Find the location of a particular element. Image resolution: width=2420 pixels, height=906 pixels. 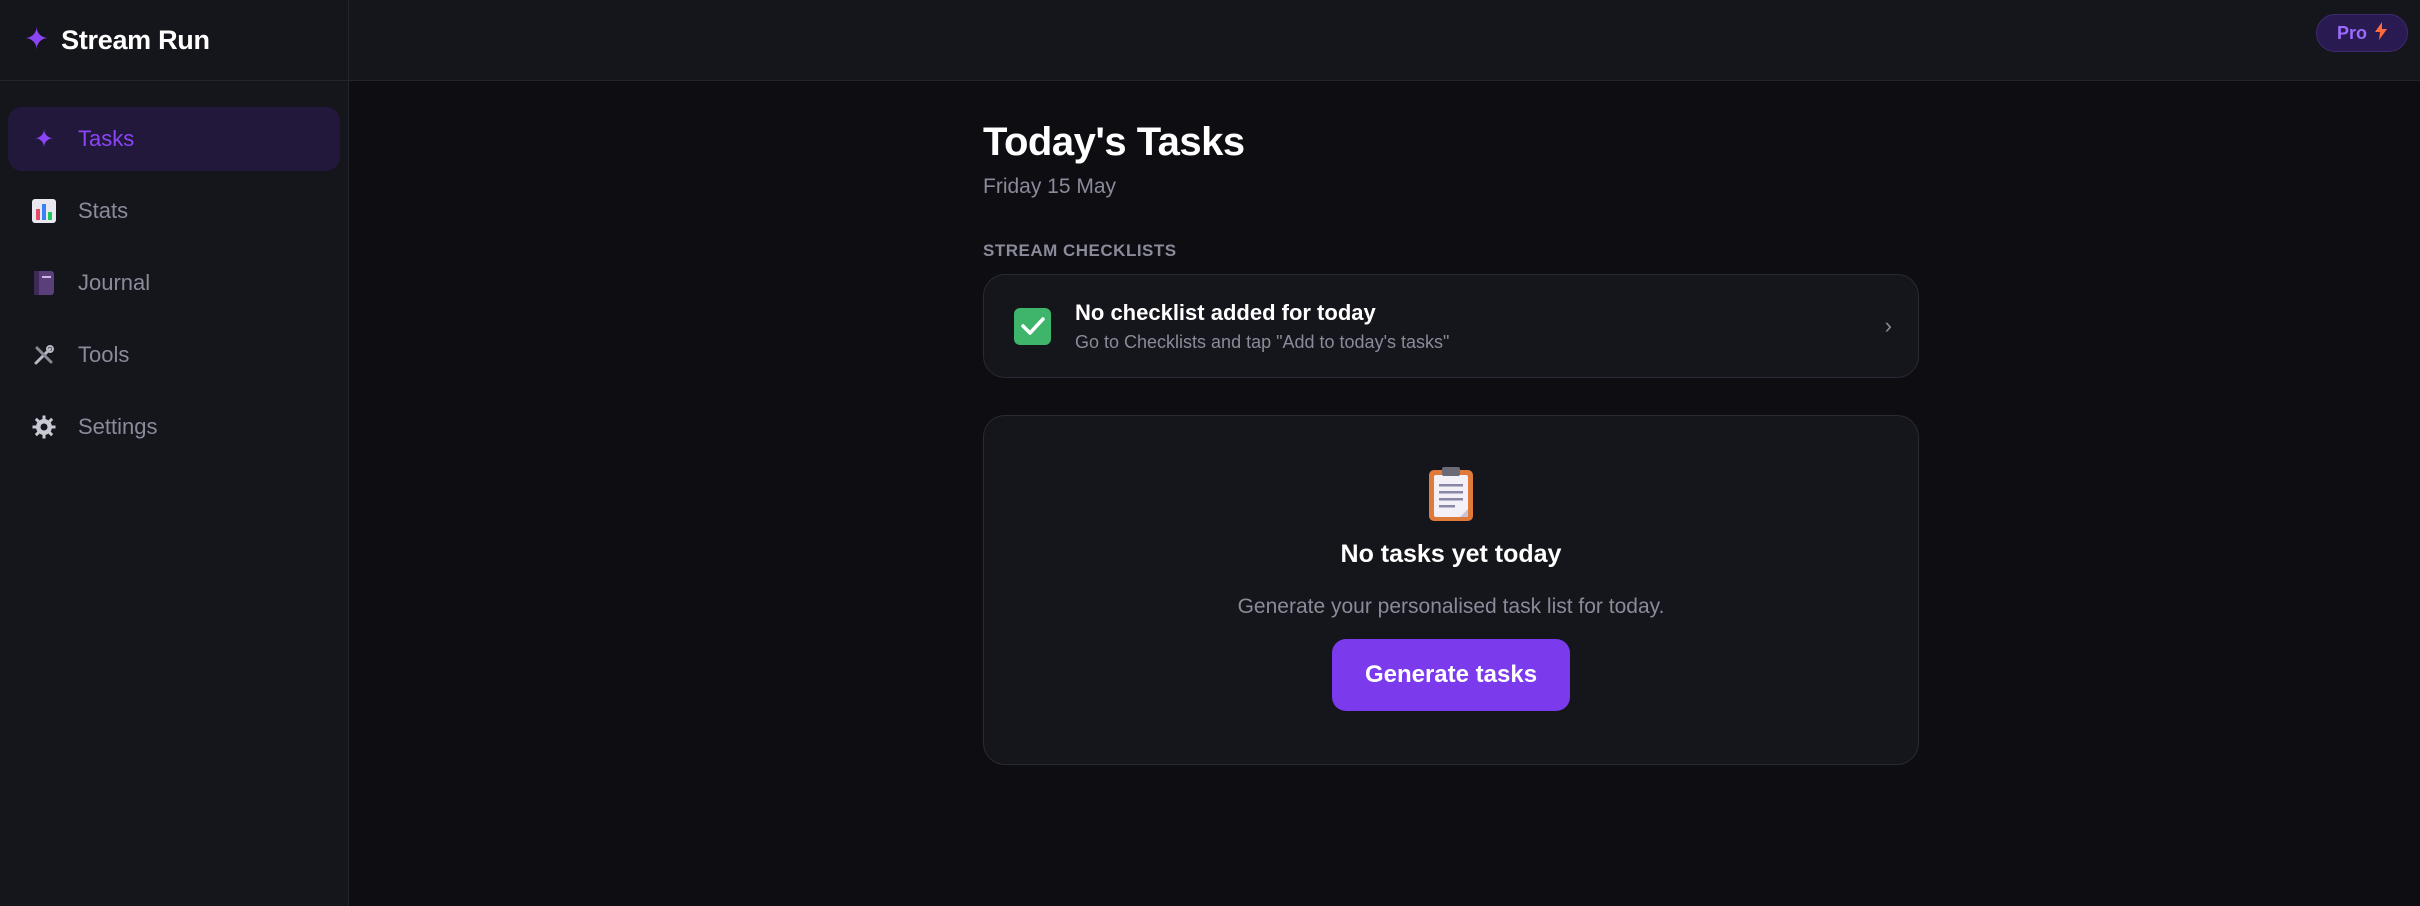

topbar: Pro is located at coordinates (1384, 40).